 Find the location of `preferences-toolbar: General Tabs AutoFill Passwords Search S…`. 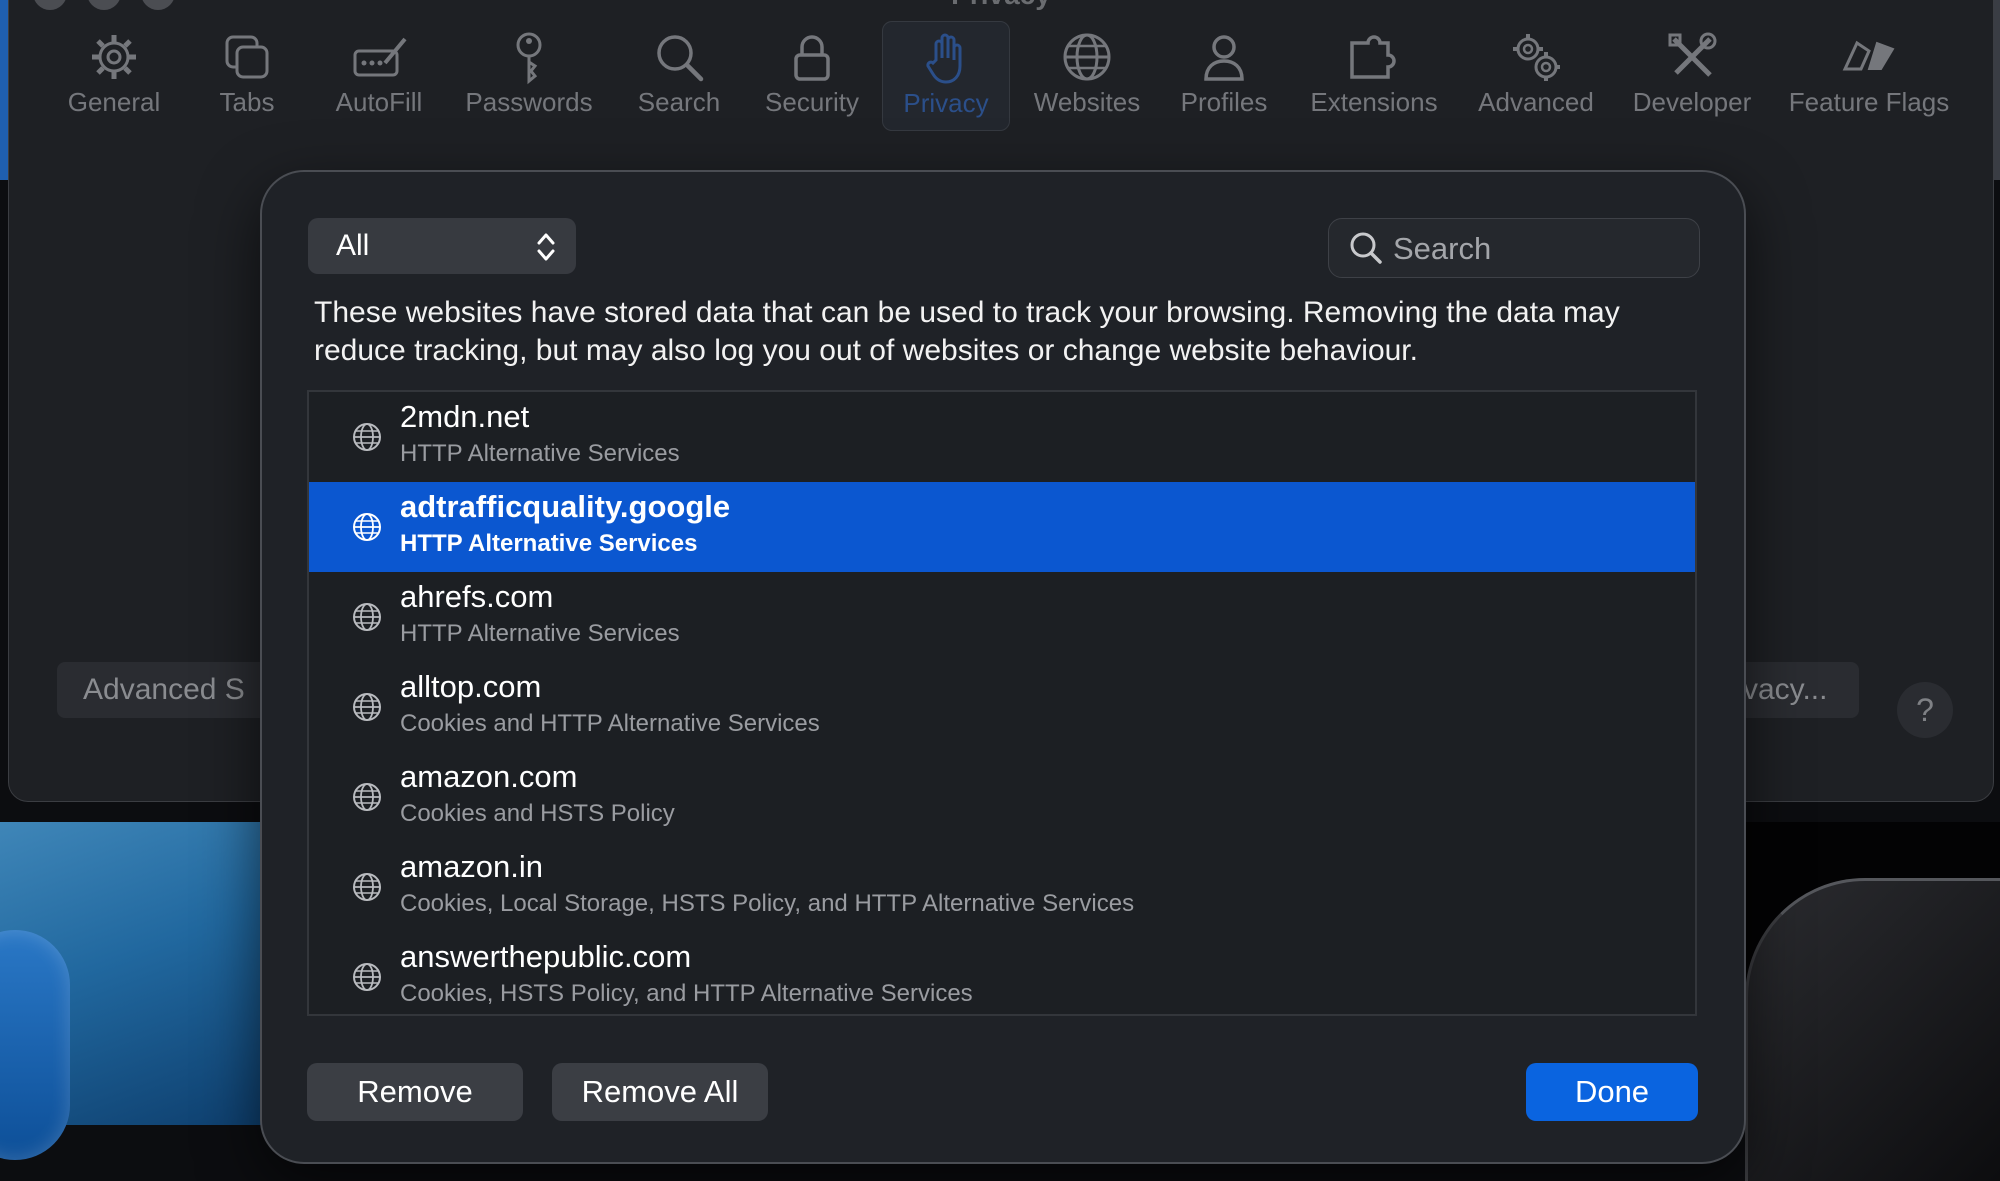

preferences-toolbar: General Tabs AutoFill Passwords Search S… is located at coordinates (1004, 81).